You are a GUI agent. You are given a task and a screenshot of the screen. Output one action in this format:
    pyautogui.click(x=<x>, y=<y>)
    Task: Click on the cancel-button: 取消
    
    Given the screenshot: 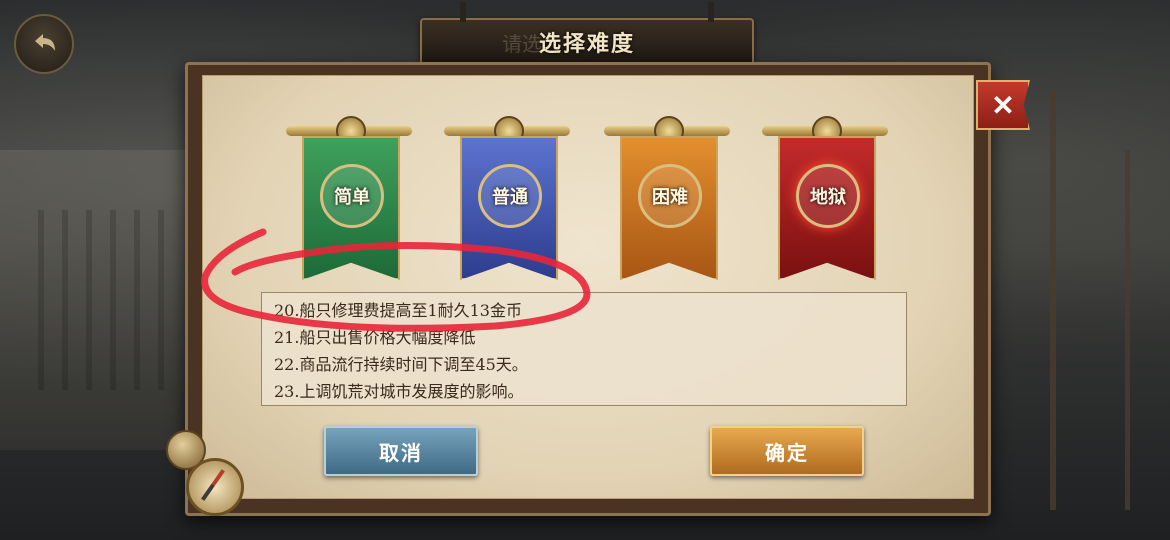 What is the action you would take?
    pyautogui.click(x=401, y=451)
    